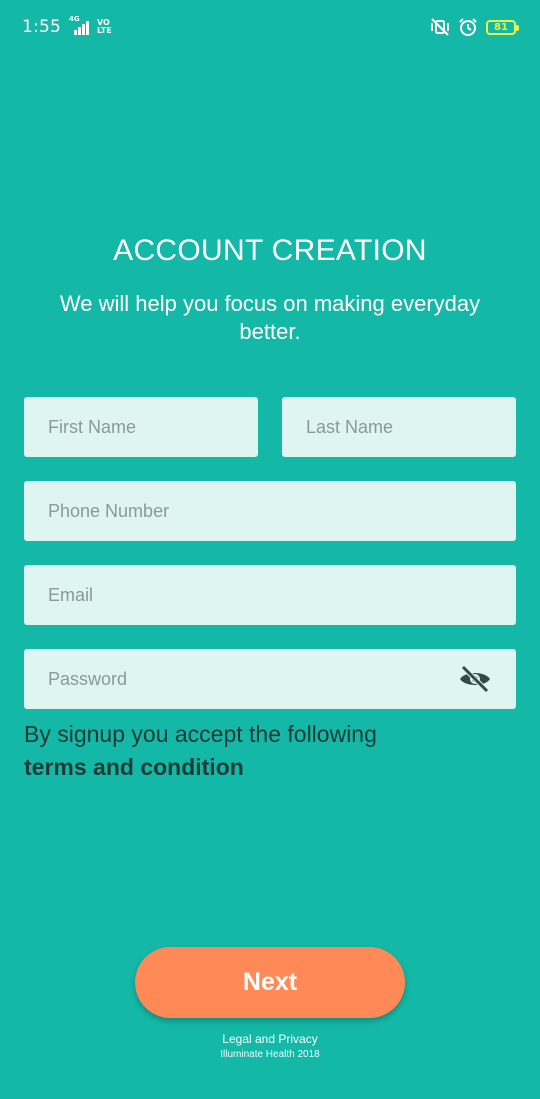 The width and height of the screenshot is (540, 1099). I want to click on signal-icon: 4G, so click(79, 25).